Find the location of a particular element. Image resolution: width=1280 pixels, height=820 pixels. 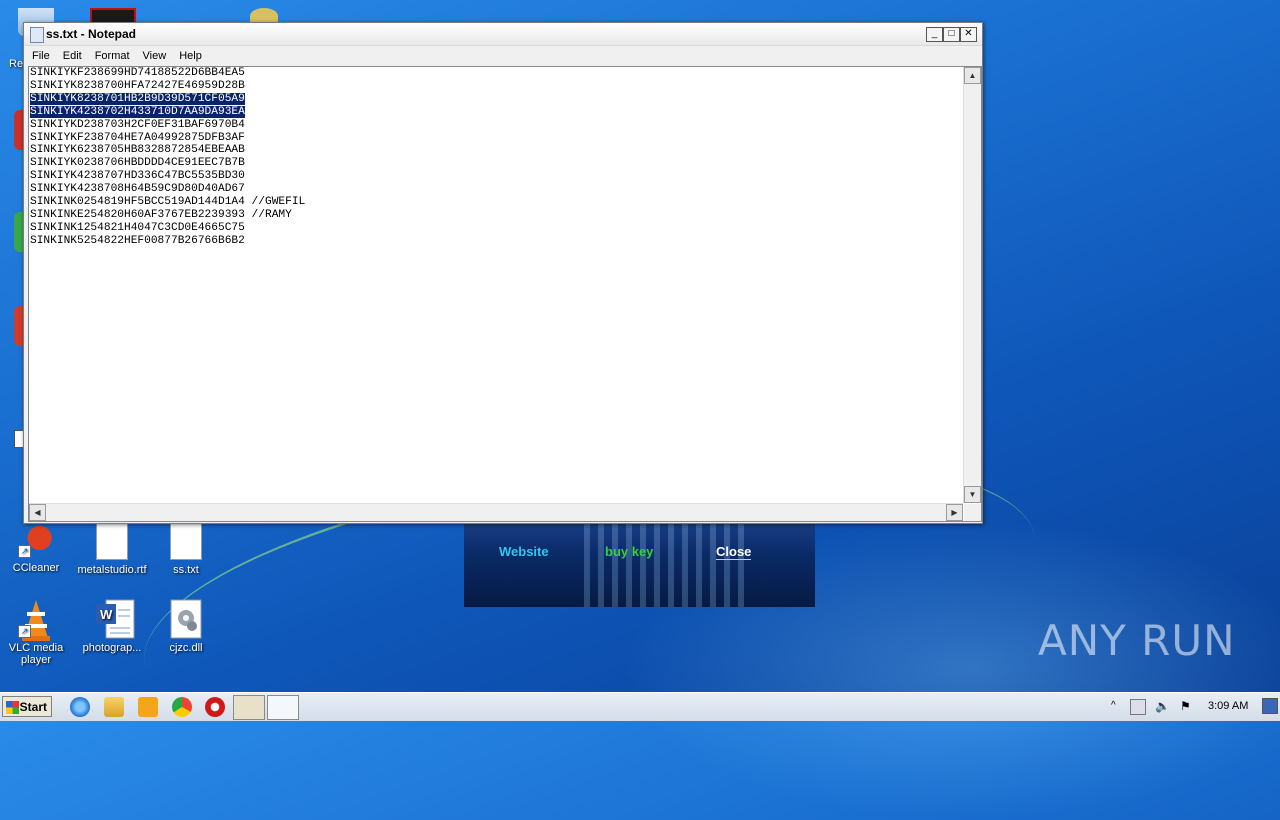

close-link: Close is located at coordinates (734, 552).